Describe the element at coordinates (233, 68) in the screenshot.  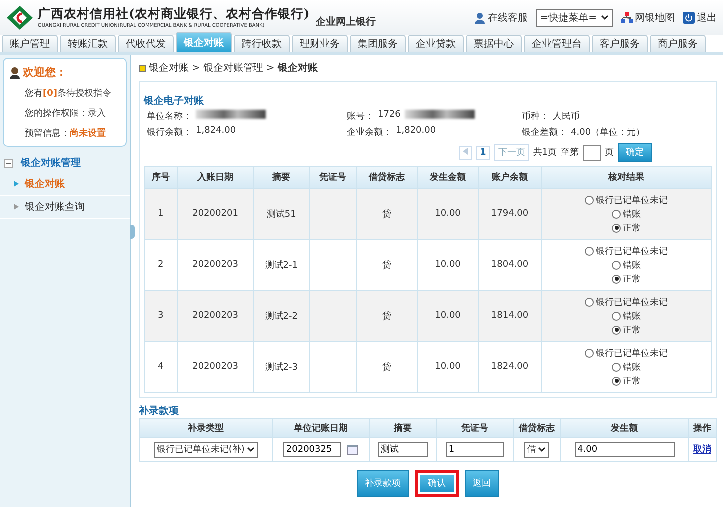
I see `breadcrumb-link: 银企对账管理` at that location.